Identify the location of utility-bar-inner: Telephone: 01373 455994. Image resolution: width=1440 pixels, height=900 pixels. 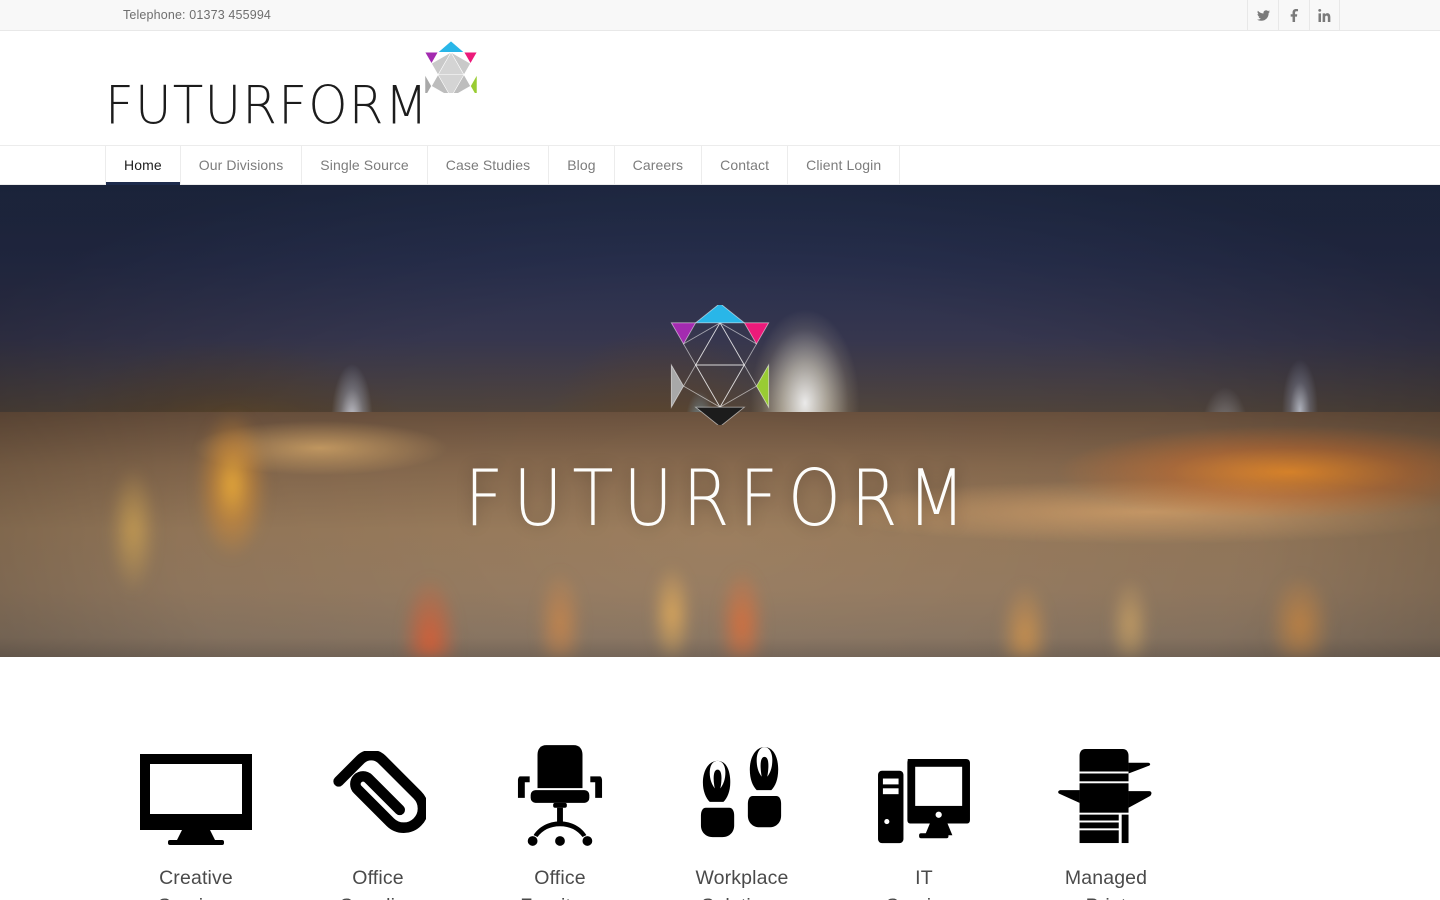
(720, 15).